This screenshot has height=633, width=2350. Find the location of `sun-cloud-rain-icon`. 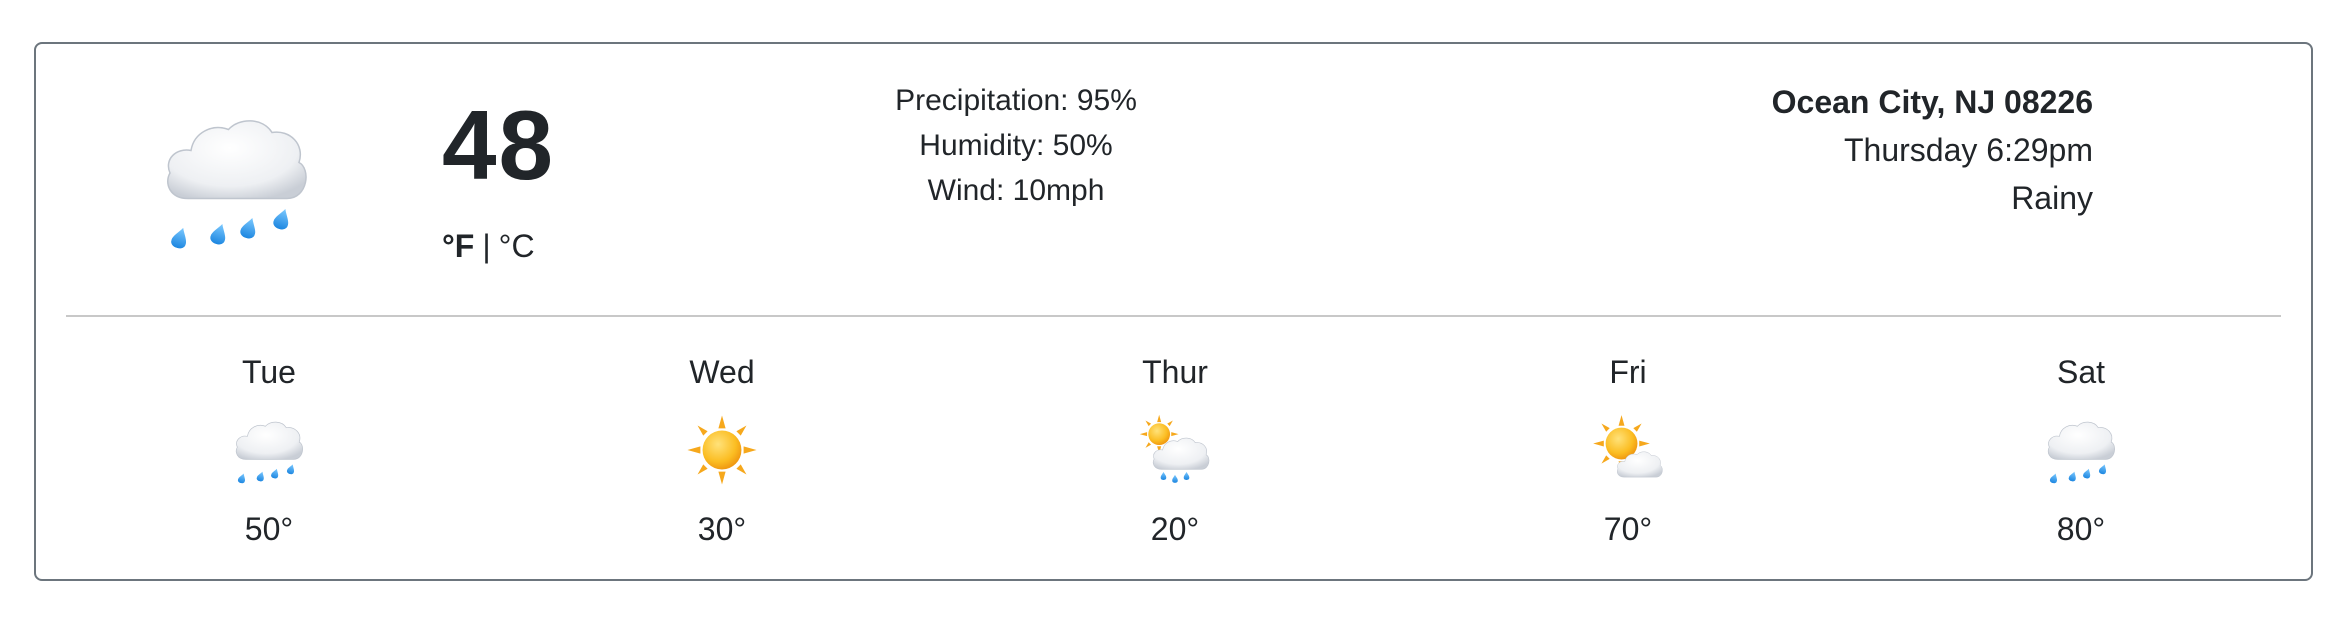

sun-cloud-rain-icon is located at coordinates (1175, 450).